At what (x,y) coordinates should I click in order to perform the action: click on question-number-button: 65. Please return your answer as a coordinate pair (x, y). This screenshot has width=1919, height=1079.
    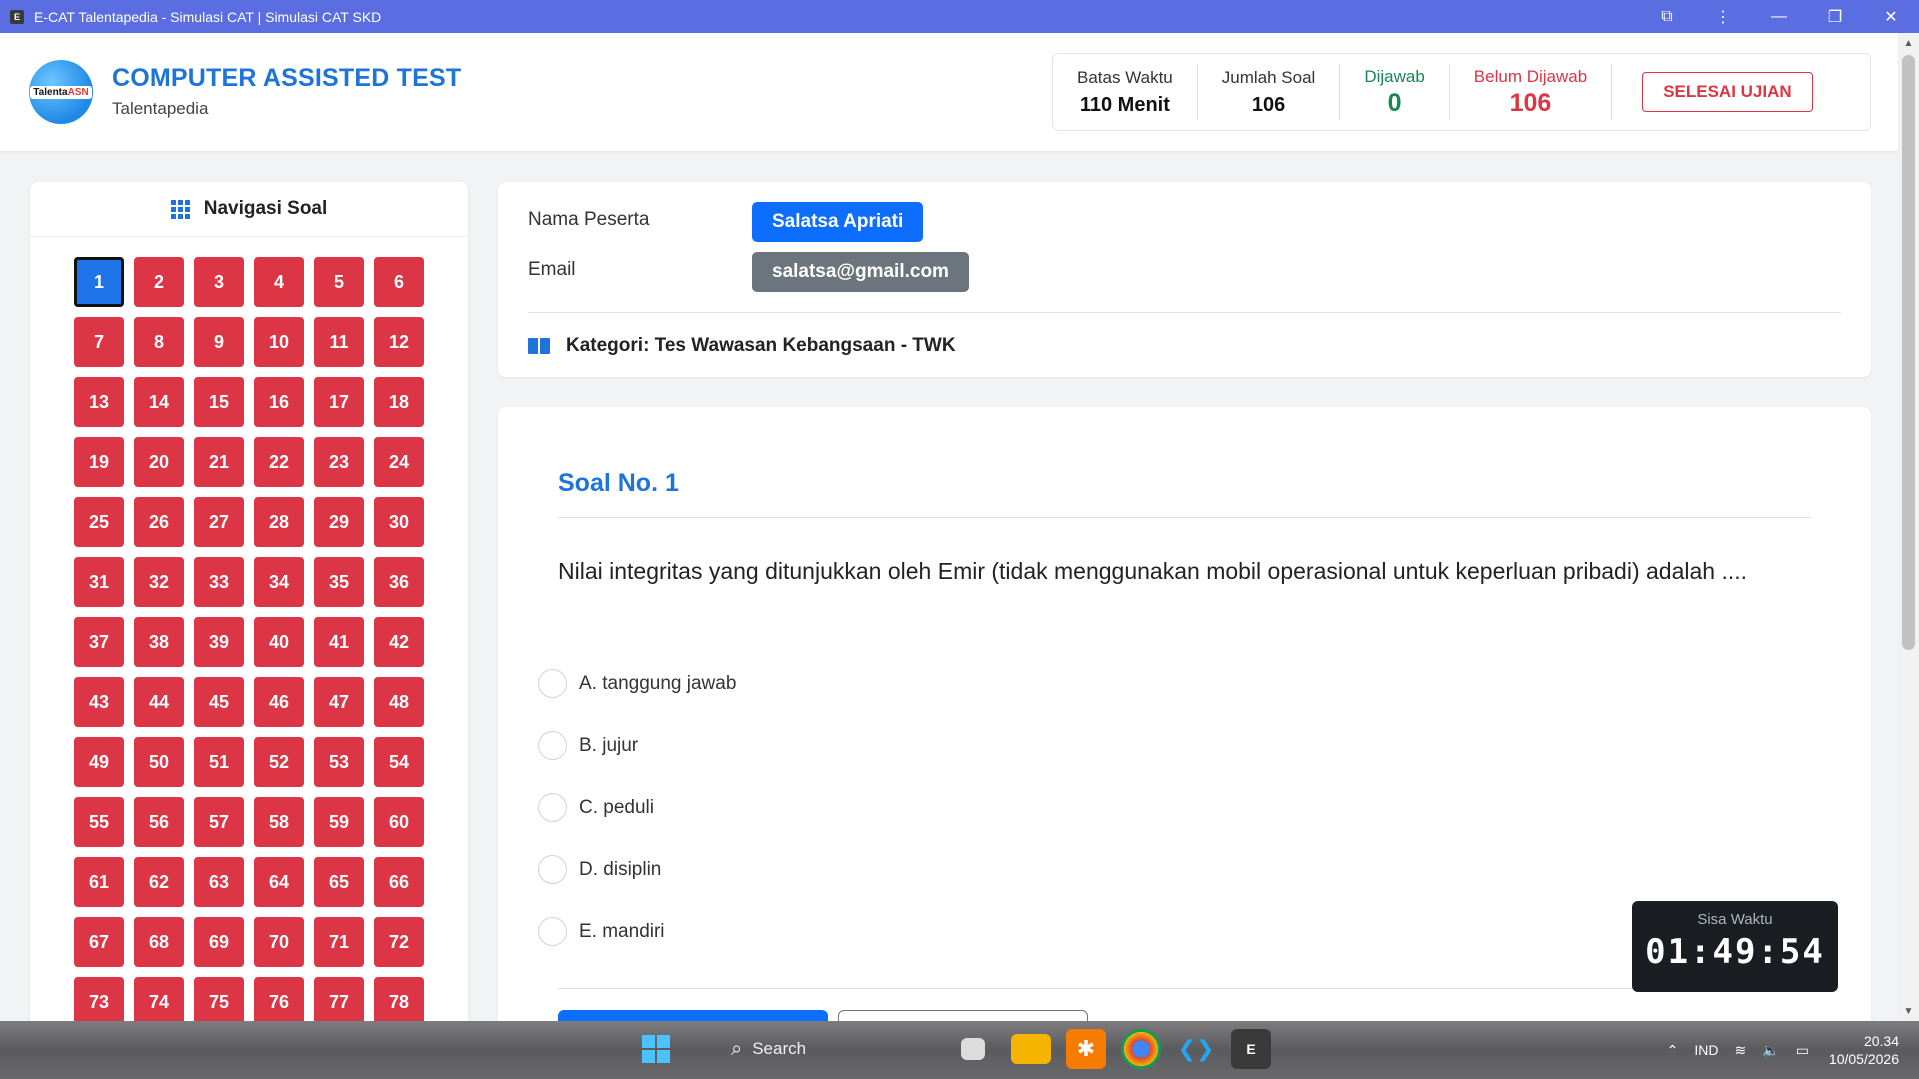
    Looking at the image, I should click on (339, 882).